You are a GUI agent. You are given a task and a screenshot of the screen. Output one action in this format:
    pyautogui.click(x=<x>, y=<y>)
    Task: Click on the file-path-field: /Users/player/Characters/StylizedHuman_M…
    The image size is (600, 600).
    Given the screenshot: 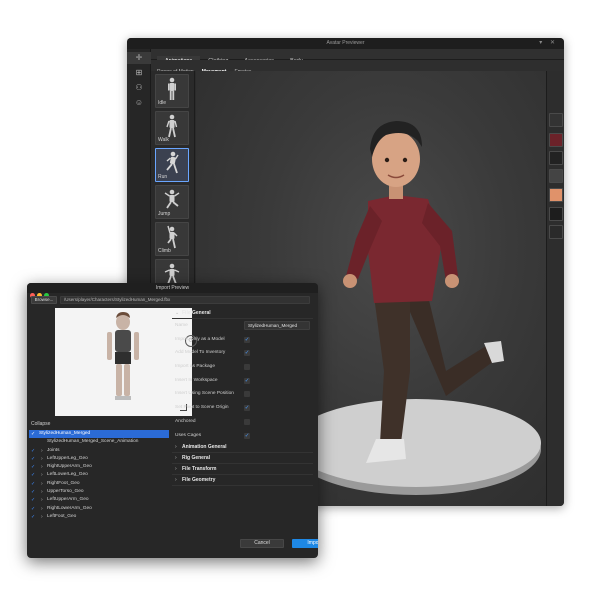 What is the action you would take?
    pyautogui.click(x=185, y=300)
    